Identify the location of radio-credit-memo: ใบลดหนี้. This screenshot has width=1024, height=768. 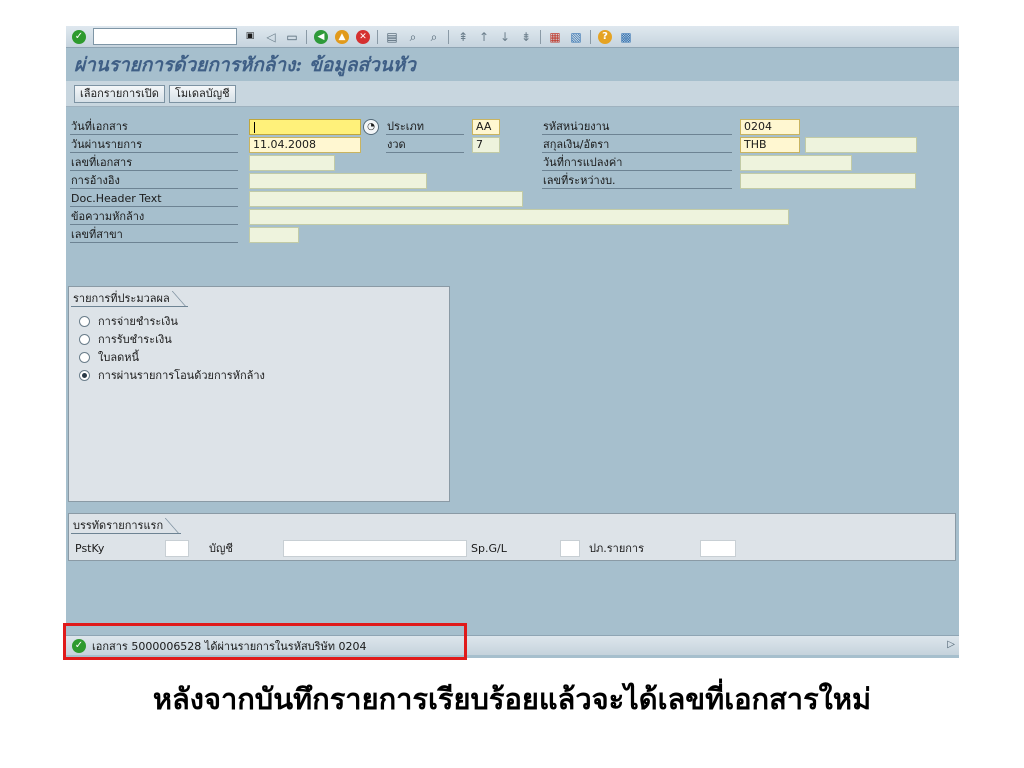
(109, 357).